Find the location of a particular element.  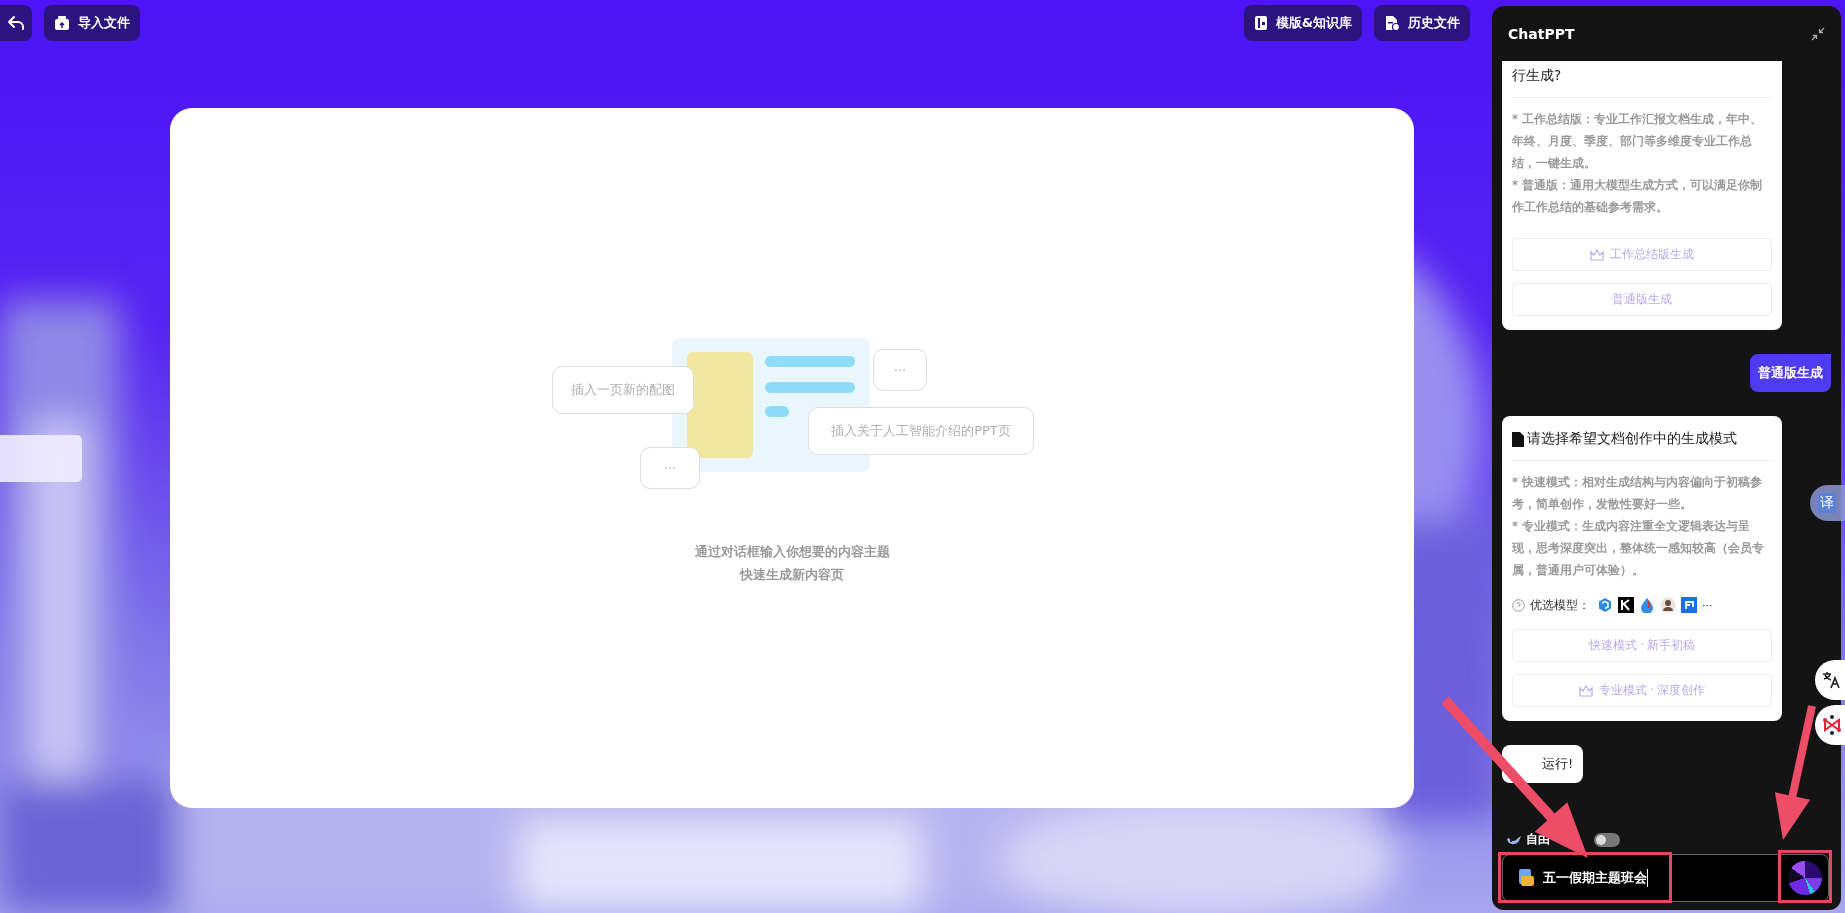

back-arrow-icon is located at coordinates (16, 23).